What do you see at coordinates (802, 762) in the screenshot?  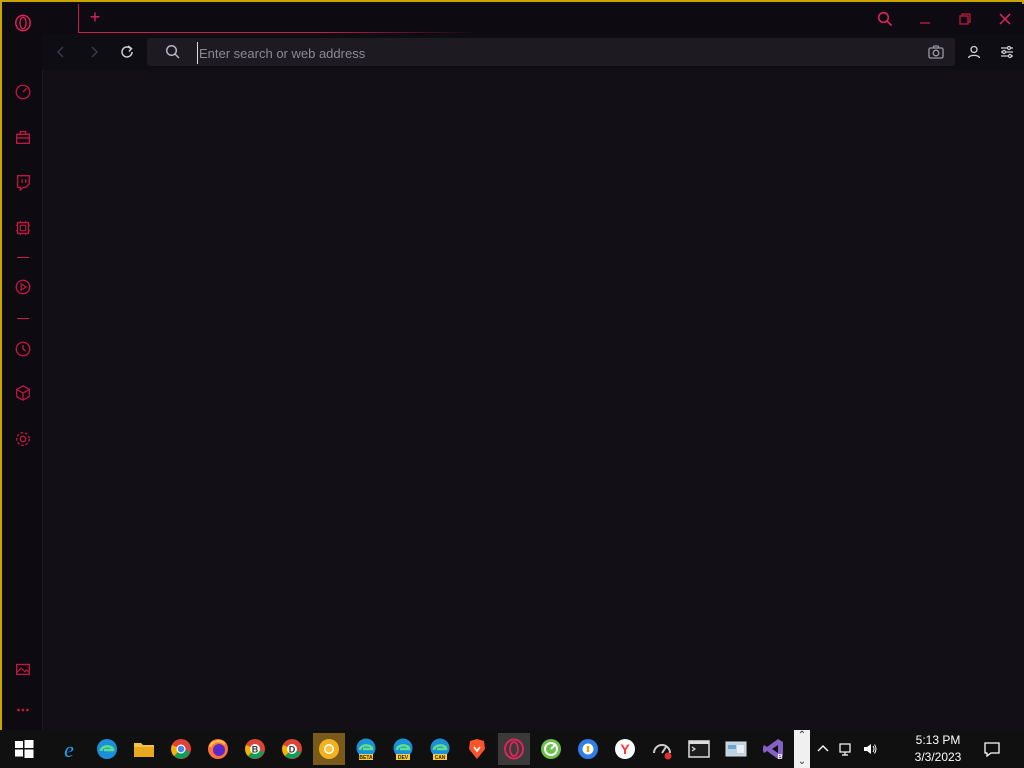 I see `scroll-down-icon: ⌄` at bounding box center [802, 762].